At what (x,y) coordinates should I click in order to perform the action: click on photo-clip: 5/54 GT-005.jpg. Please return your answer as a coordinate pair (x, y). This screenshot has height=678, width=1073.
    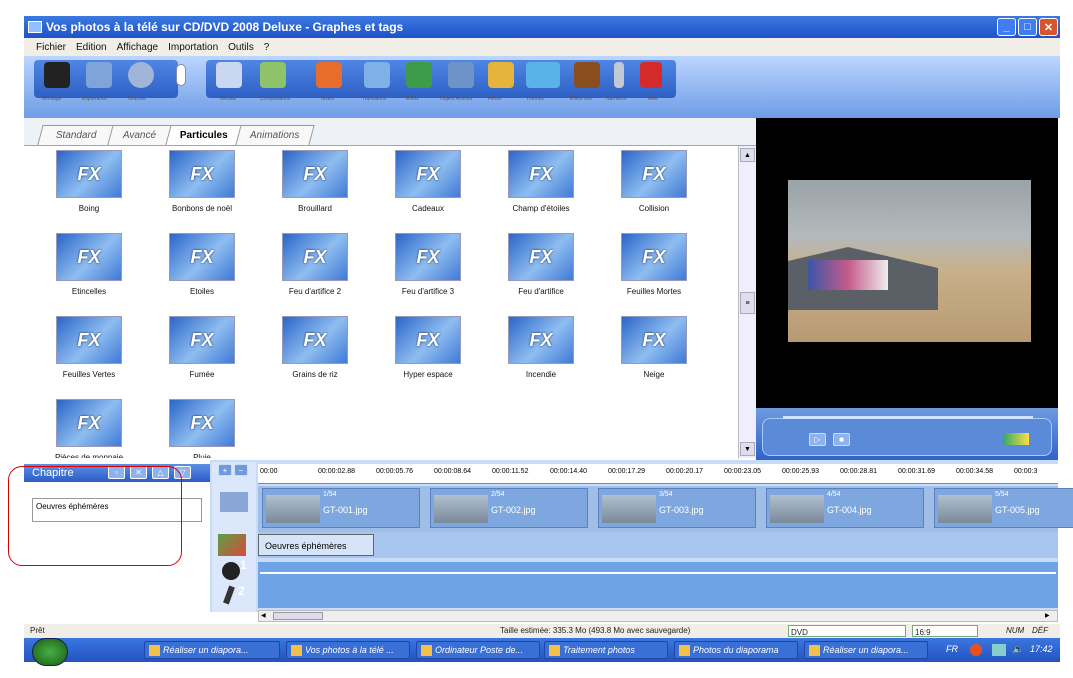
    Looking at the image, I should click on (1003, 508).